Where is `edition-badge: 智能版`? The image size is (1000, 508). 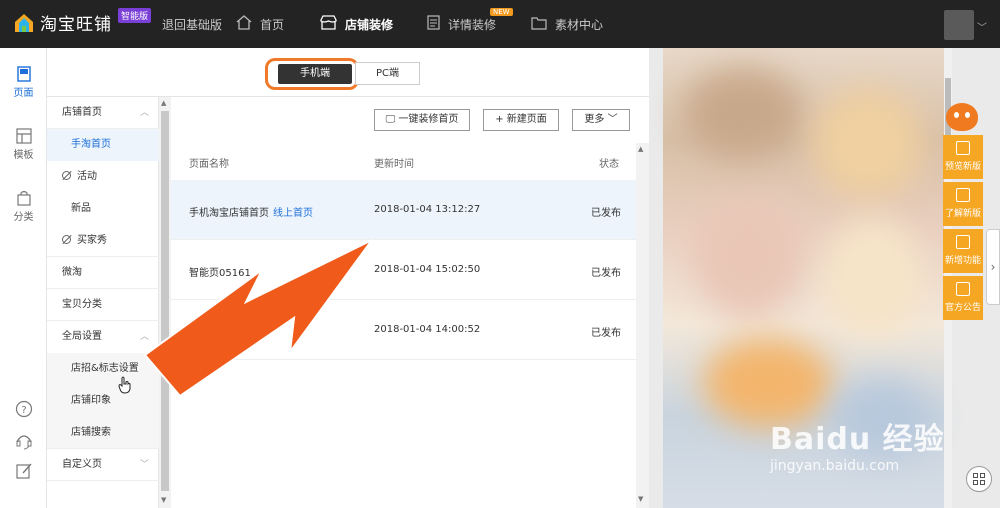
edition-badge: 智能版 is located at coordinates (135, 15).